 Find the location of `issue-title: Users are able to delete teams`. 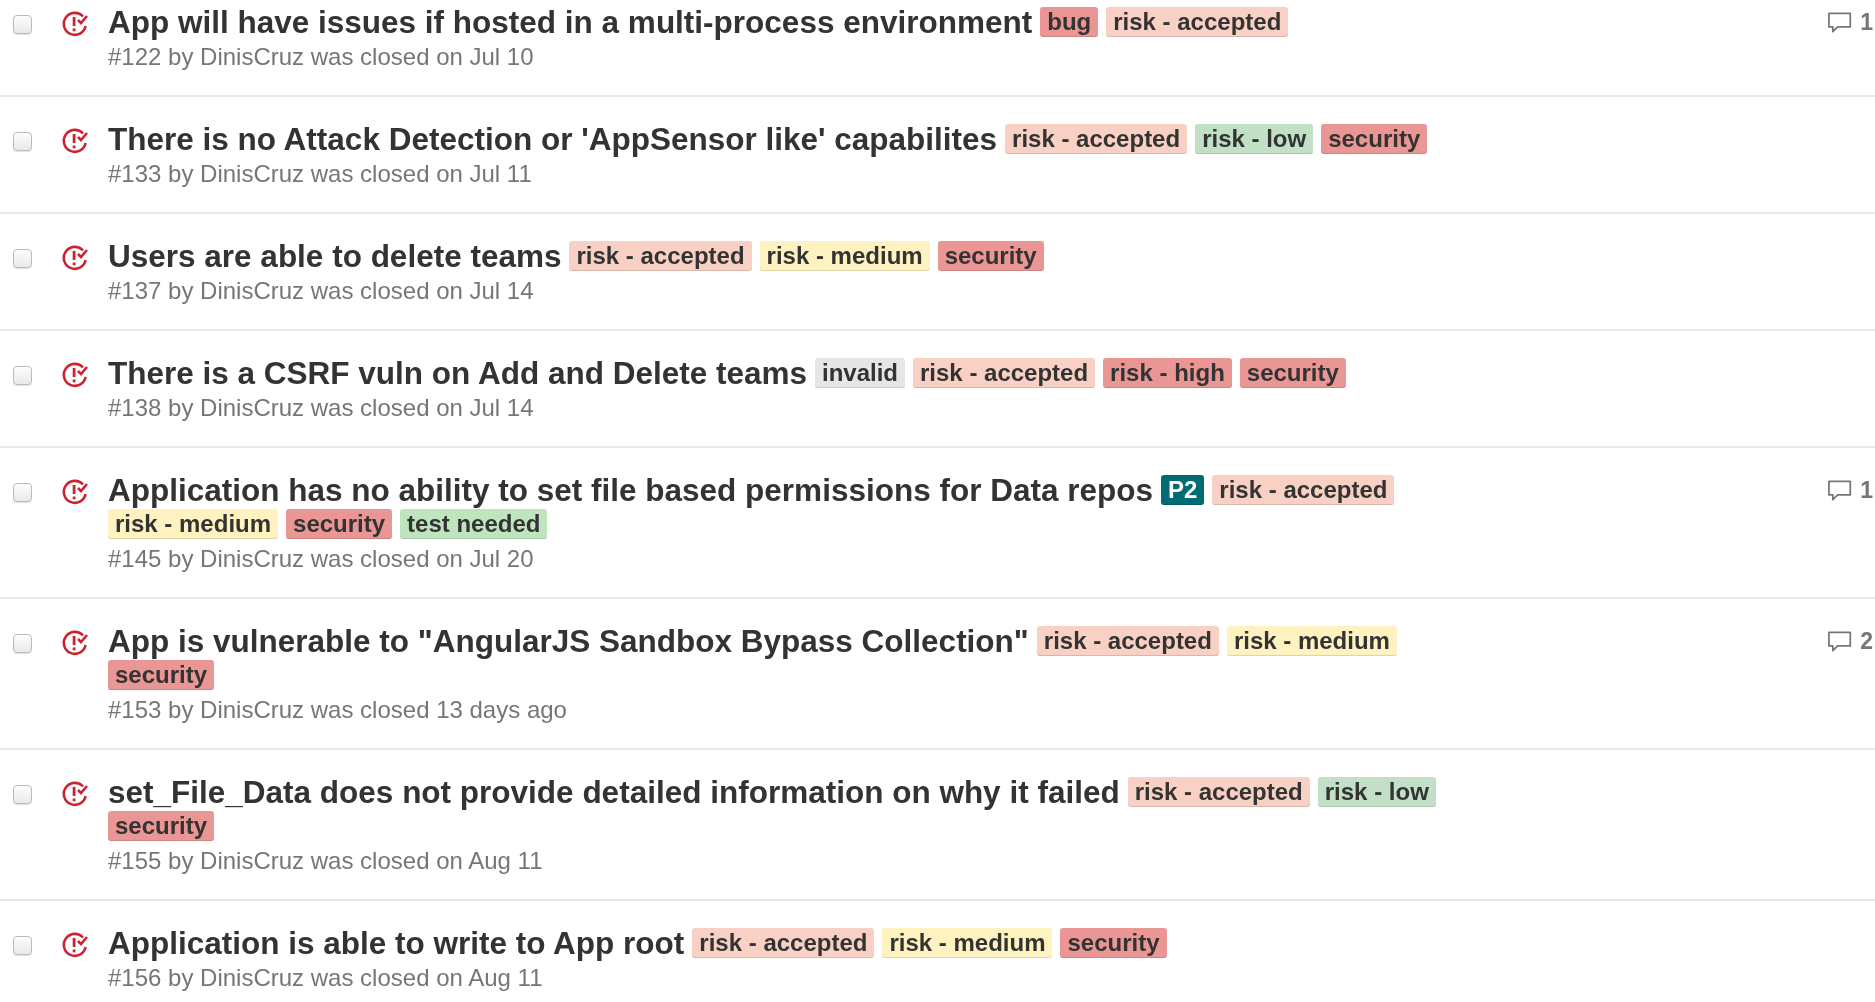

issue-title: Users are able to delete teams is located at coordinates (335, 256).